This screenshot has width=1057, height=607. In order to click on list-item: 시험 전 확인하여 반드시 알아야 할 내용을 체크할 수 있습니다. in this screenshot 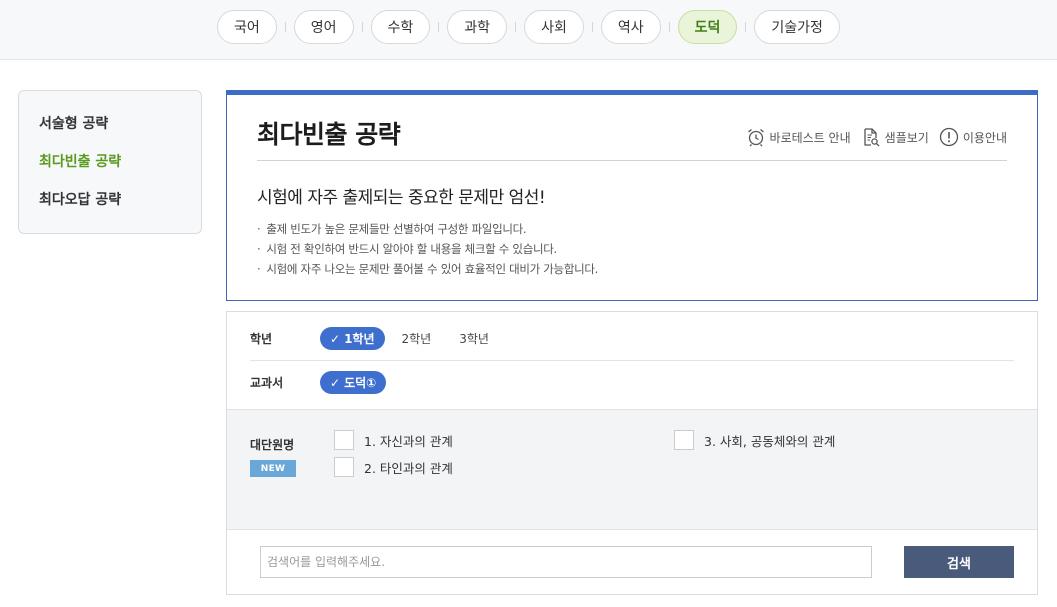, I will do `click(427, 249)`.